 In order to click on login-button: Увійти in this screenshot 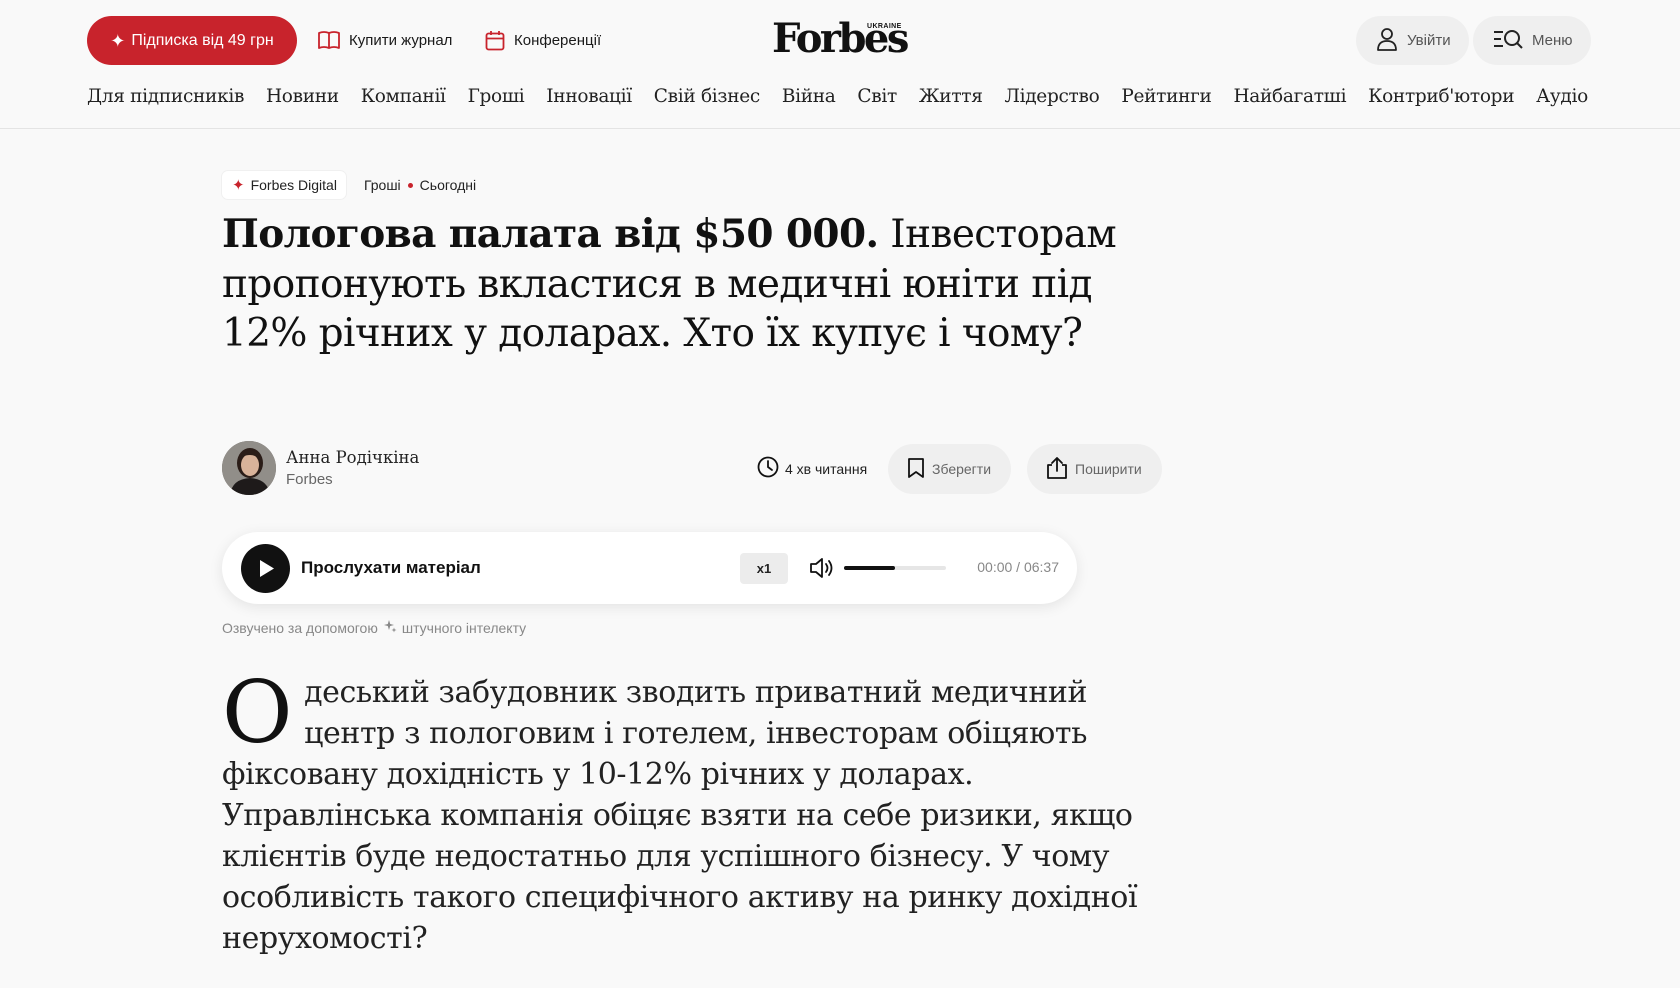, I will do `click(1412, 40)`.